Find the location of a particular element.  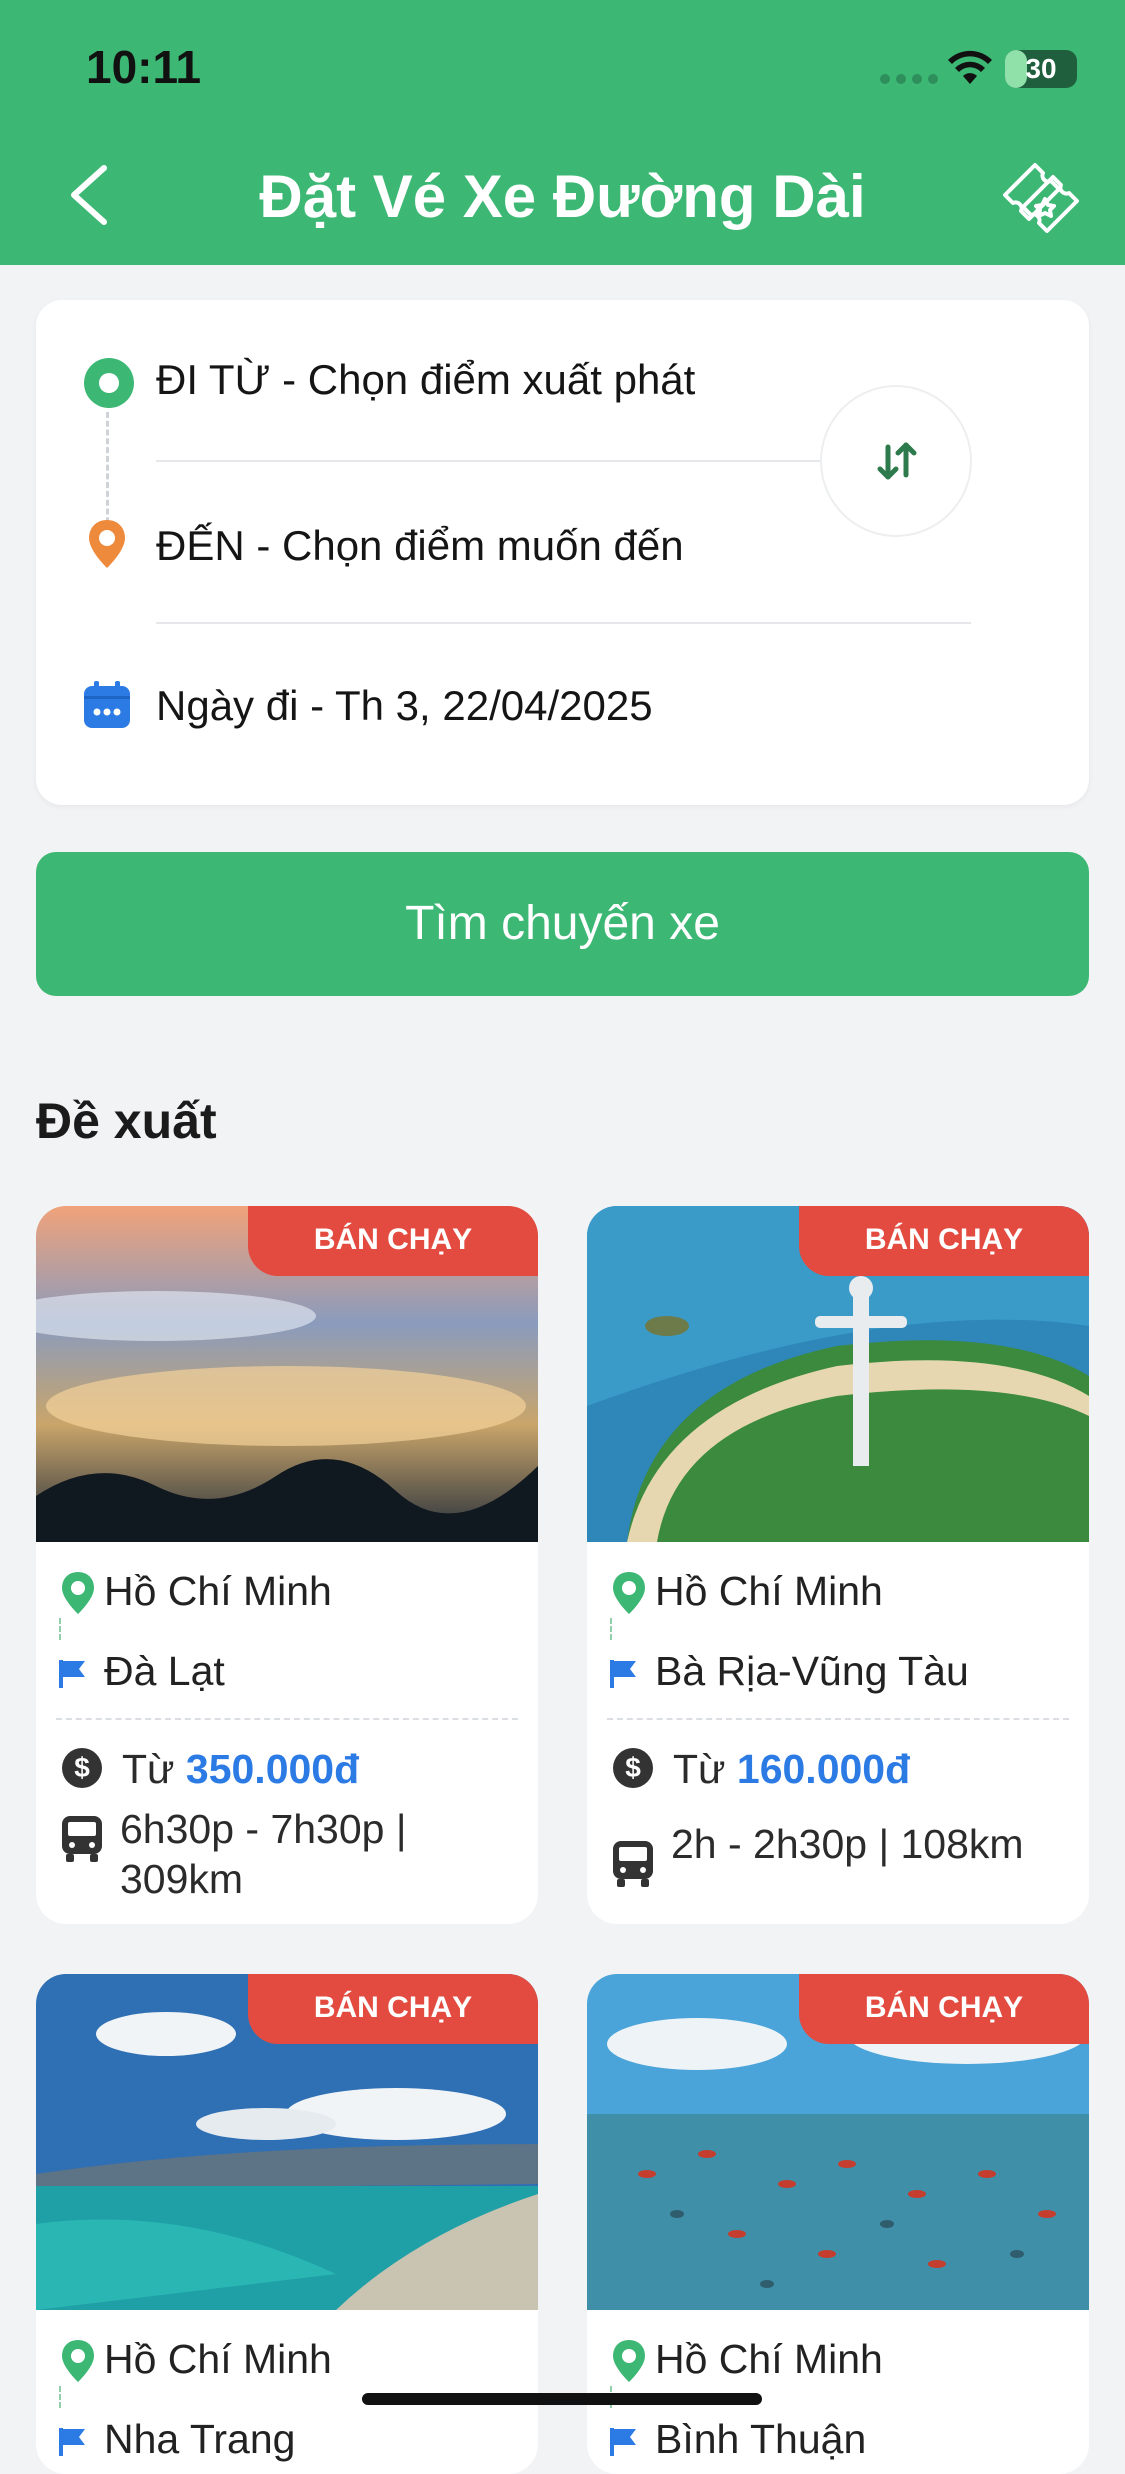

destination-city: Bình Thuận is located at coordinates (761, 2439).